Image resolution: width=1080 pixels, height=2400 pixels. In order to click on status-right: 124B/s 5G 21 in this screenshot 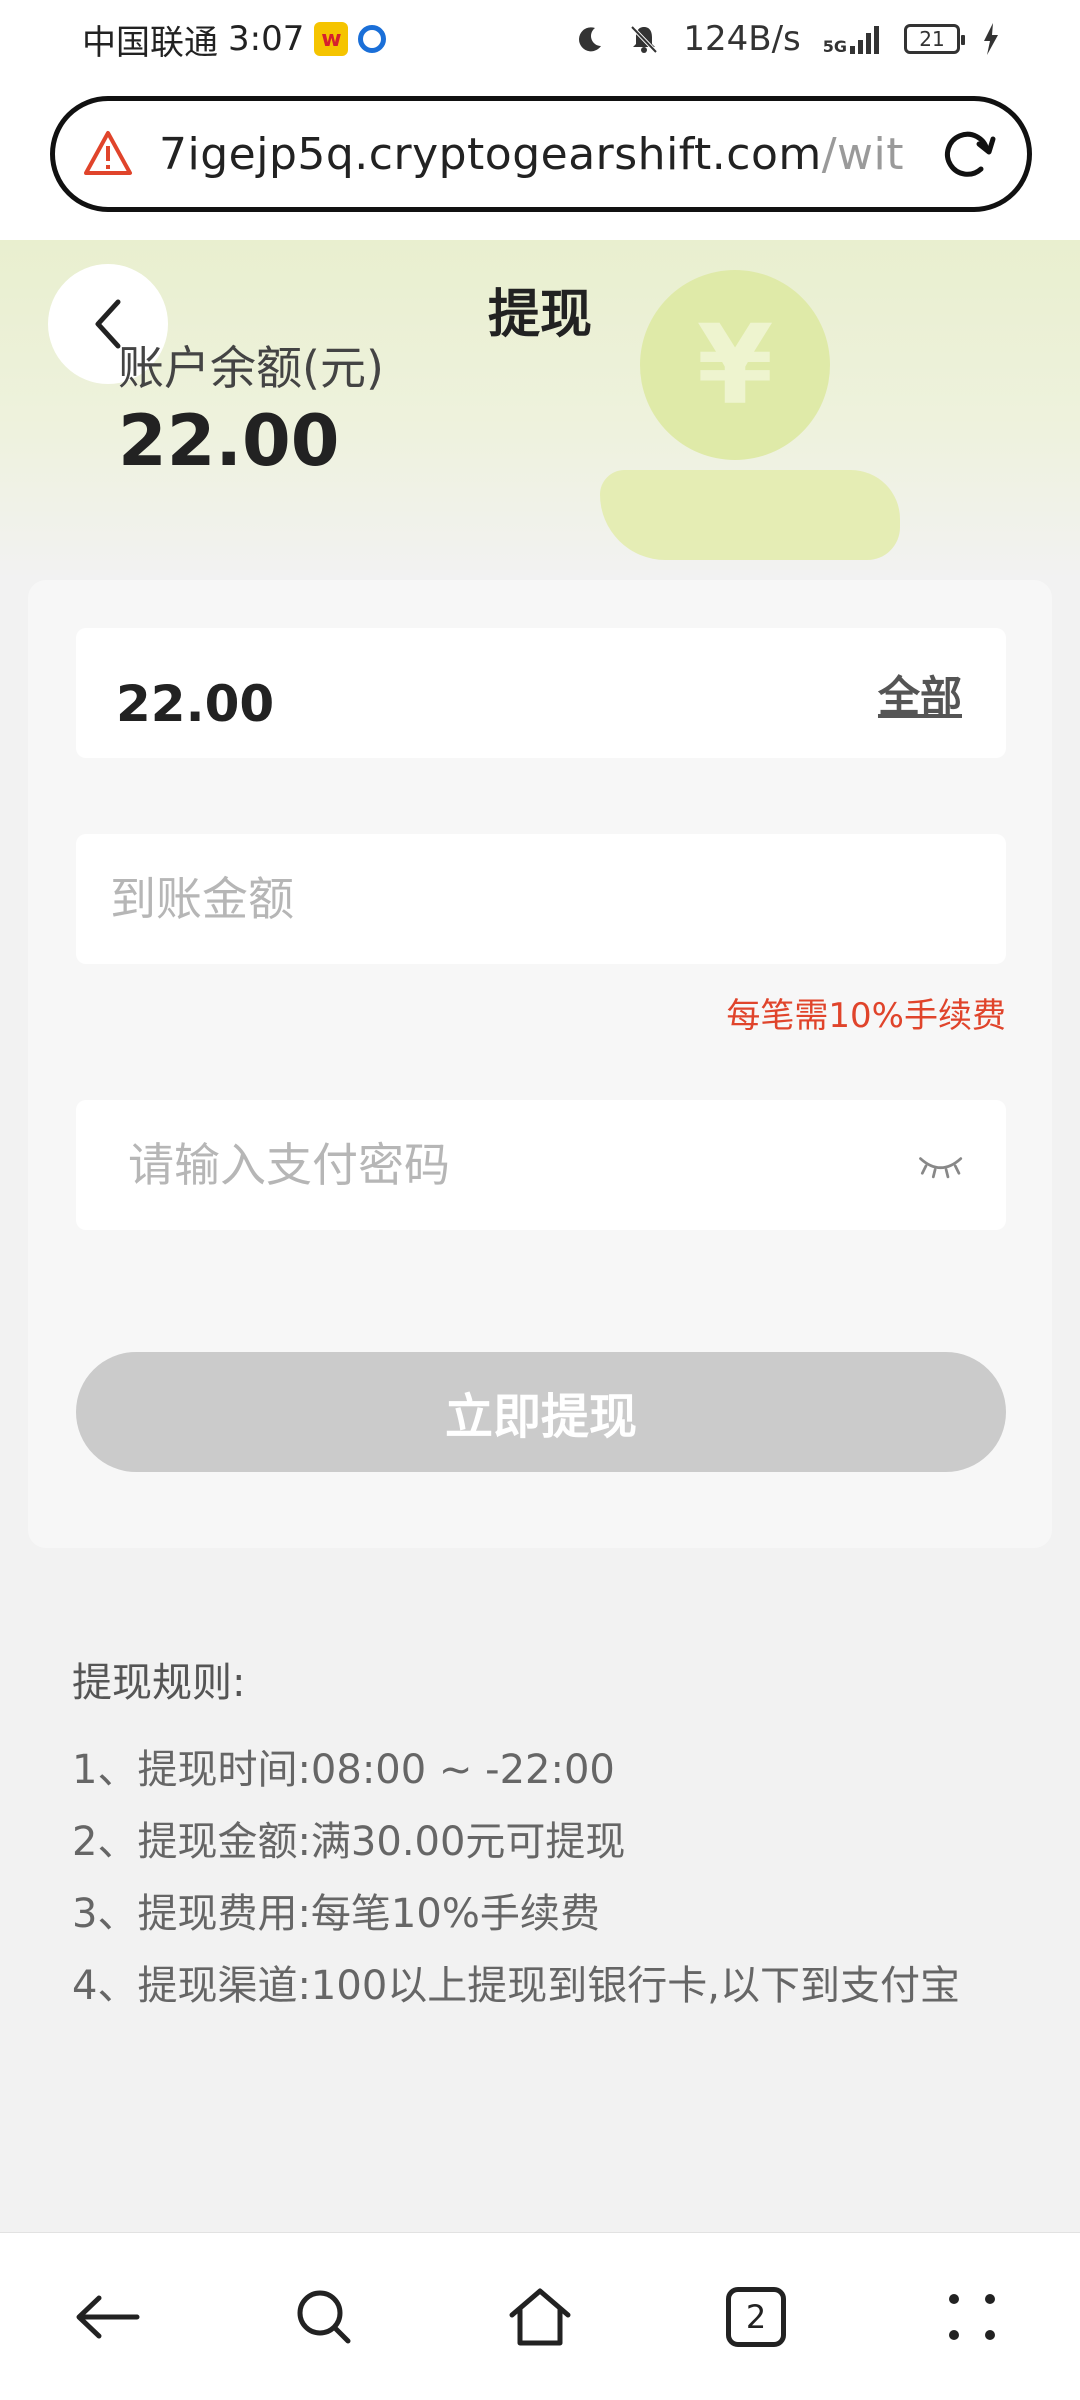, I will do `click(787, 39)`.